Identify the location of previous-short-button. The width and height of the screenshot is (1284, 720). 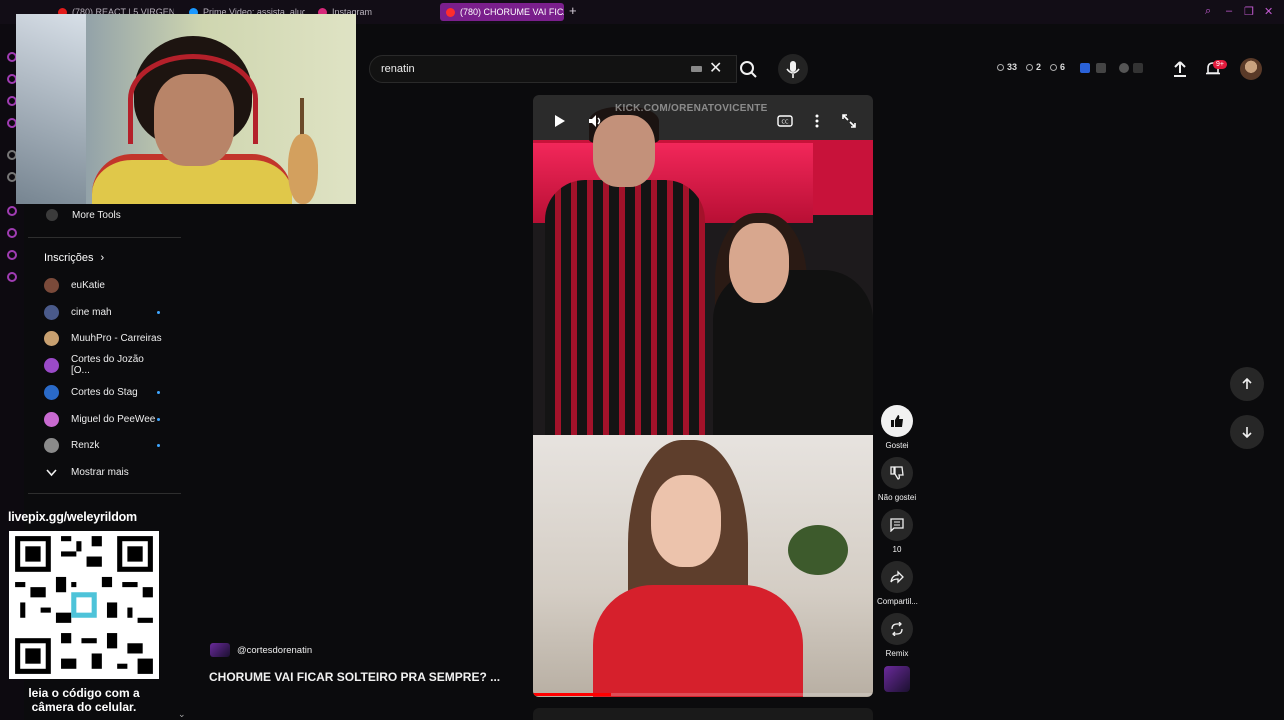
(1247, 384).